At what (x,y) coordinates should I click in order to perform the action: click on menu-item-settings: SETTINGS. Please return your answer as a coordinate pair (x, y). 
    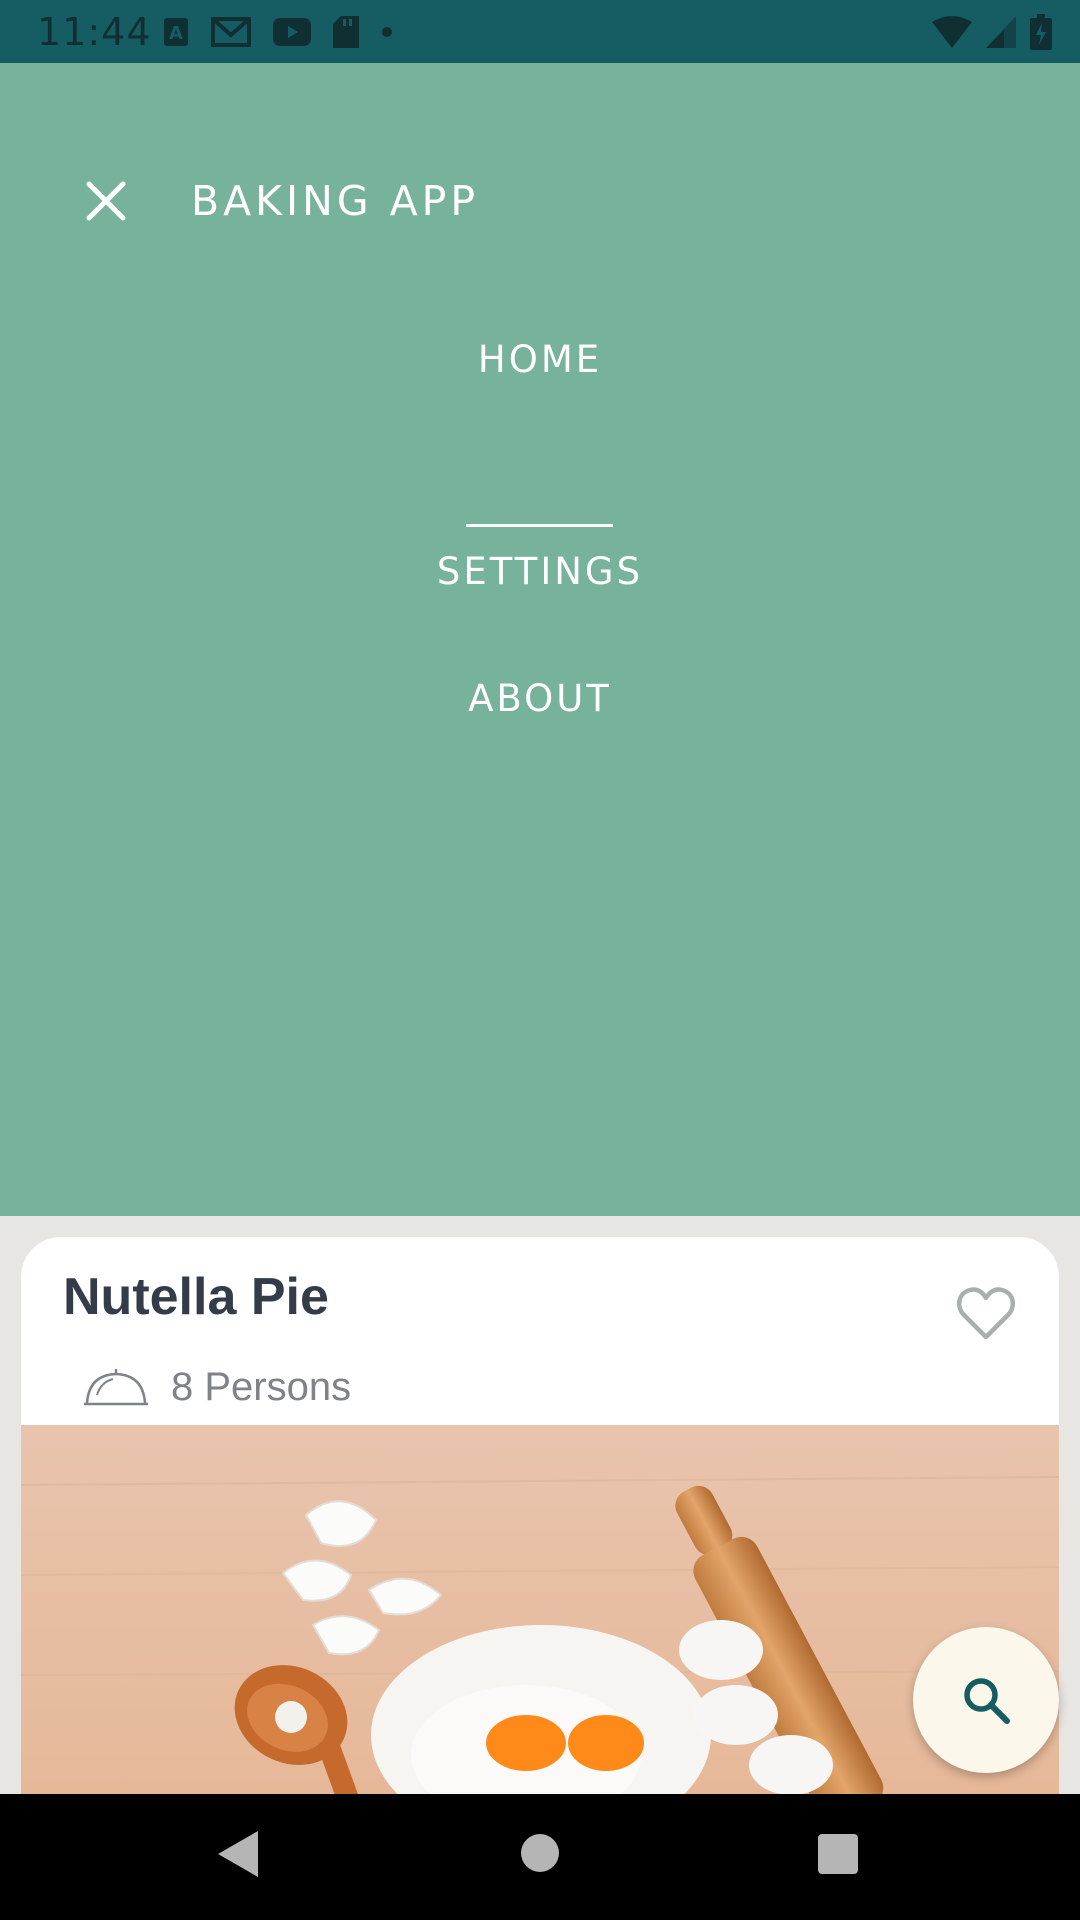
    Looking at the image, I should click on (540, 571).